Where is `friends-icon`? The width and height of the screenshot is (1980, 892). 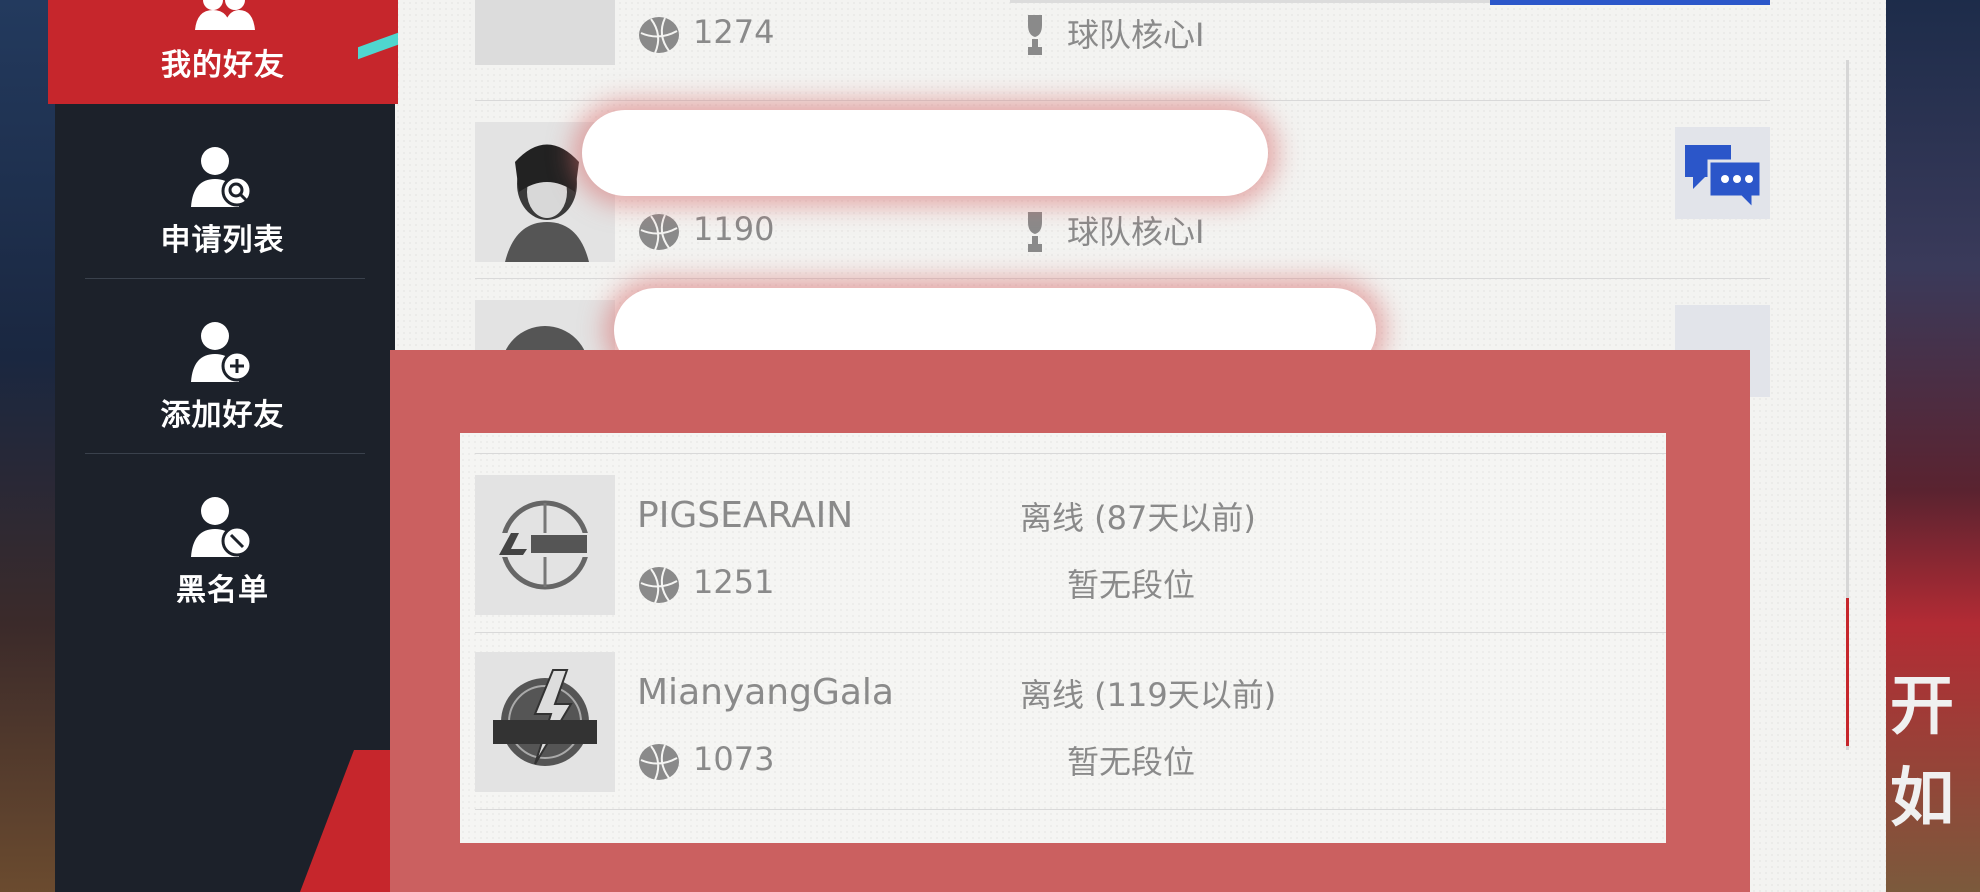 friends-icon is located at coordinates (225, 15).